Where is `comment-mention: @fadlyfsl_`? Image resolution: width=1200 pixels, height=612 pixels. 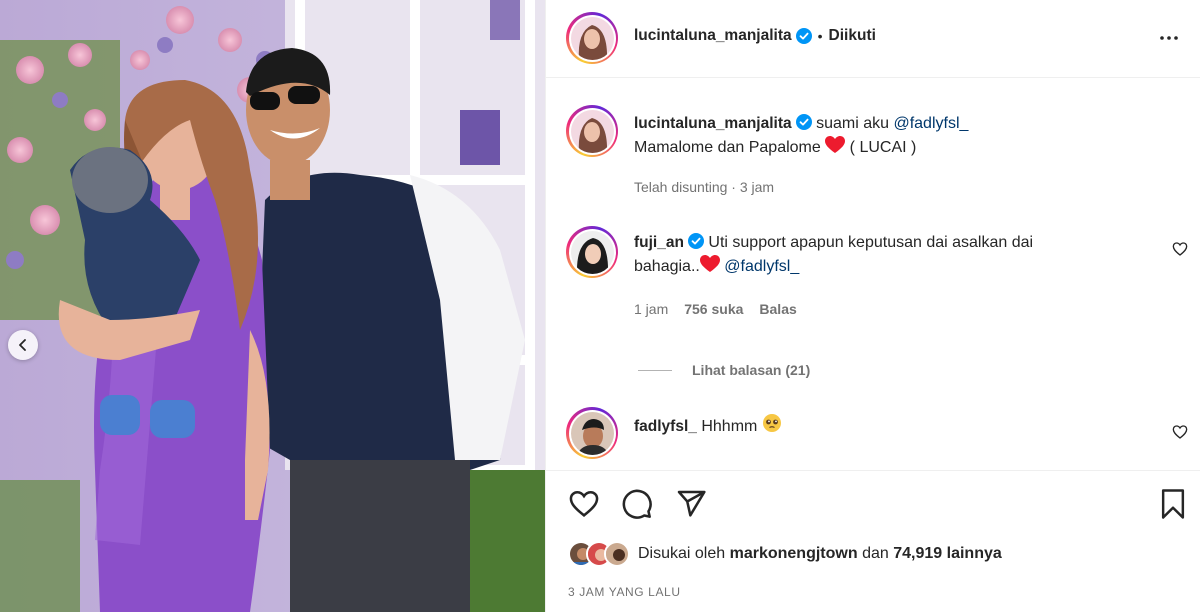 comment-mention: @fadlyfsl_ is located at coordinates (761, 266).